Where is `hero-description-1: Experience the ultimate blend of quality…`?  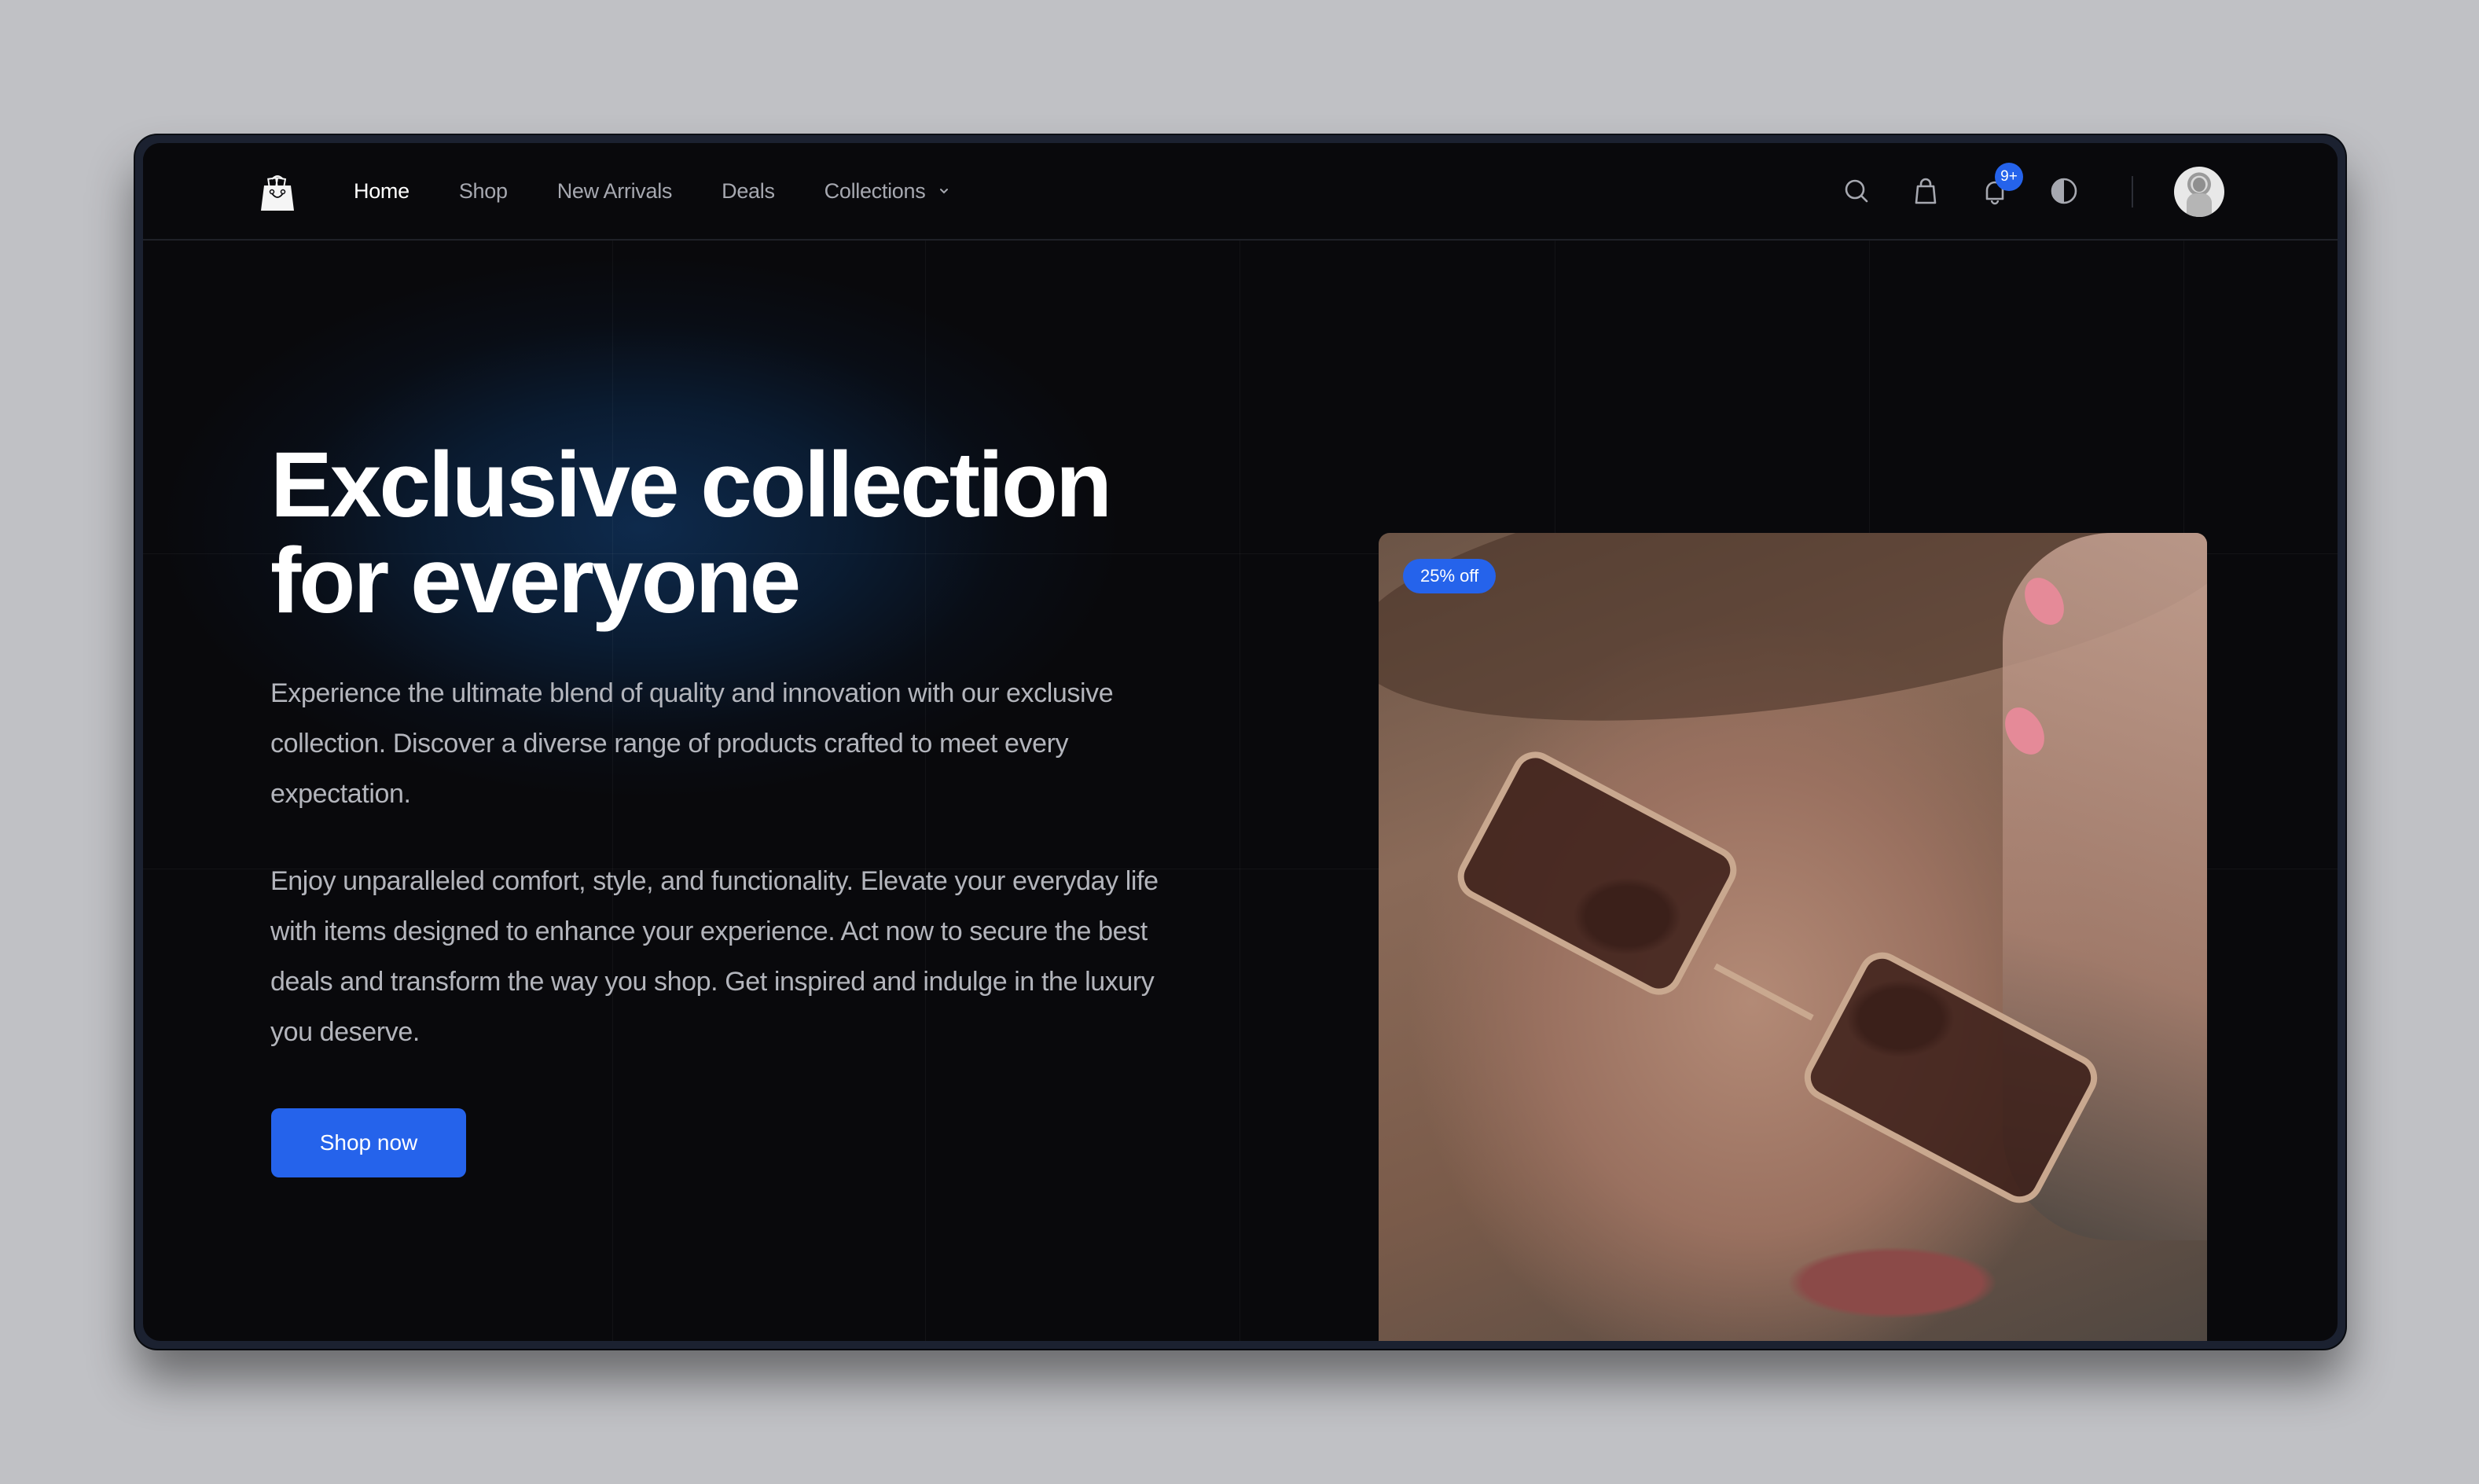 hero-description-1: Experience the ultimate blend of quality… is located at coordinates (692, 743).